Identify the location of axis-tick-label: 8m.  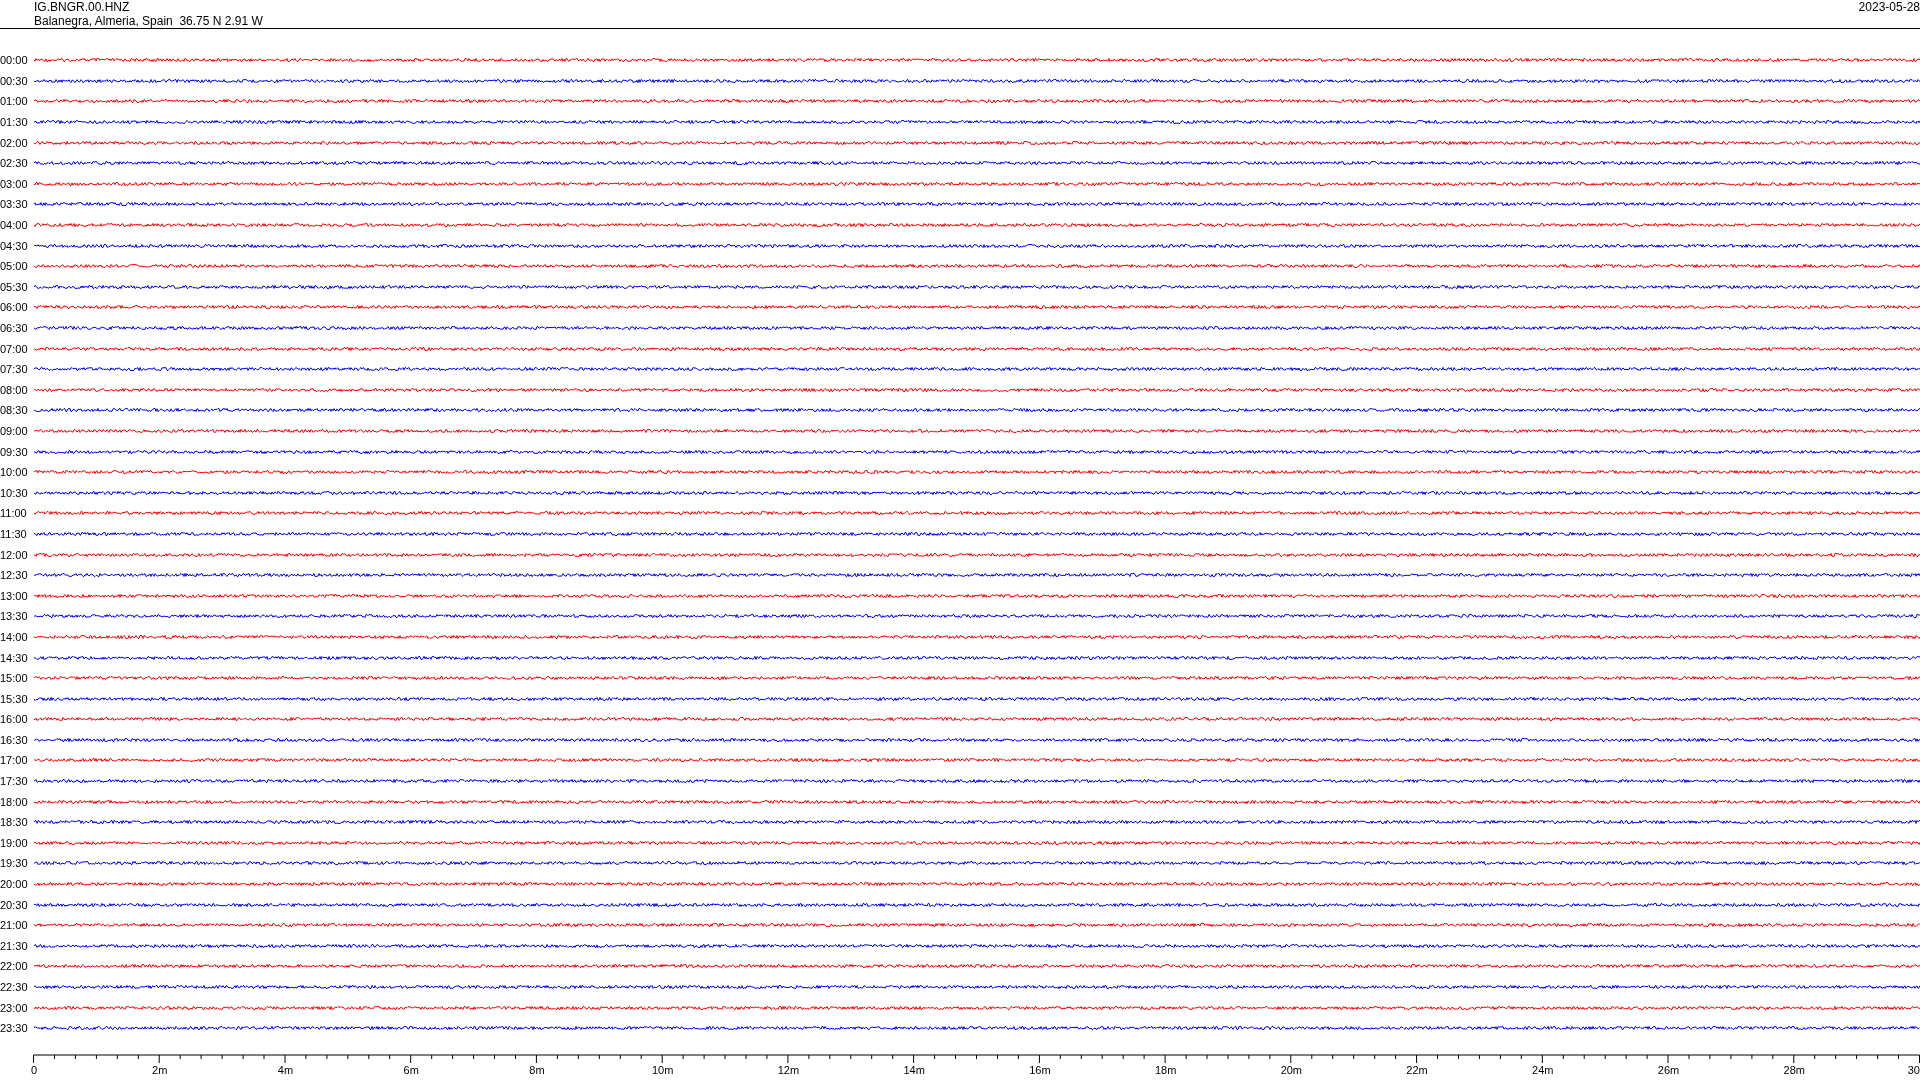
(537, 1069).